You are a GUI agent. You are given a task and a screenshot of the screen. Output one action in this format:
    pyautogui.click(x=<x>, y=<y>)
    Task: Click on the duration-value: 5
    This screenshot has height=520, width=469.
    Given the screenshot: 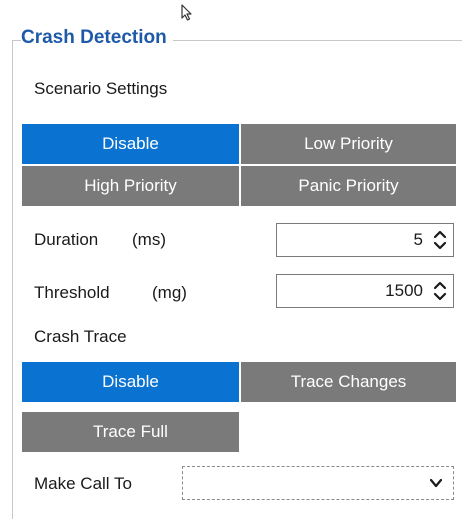 What is the action you would take?
    pyautogui.click(x=358, y=240)
    